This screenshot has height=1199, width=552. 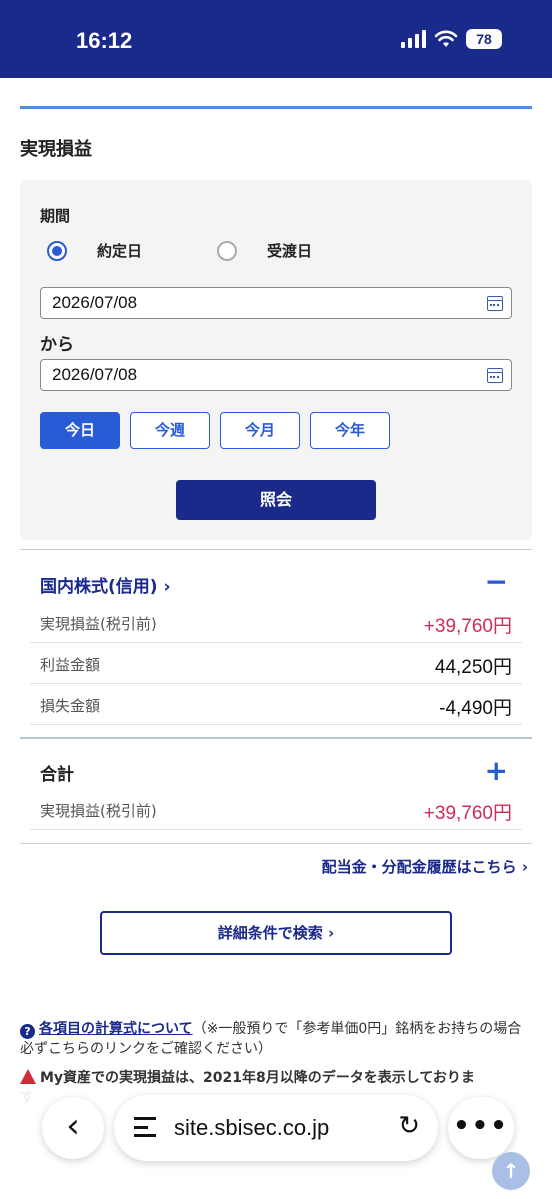 I want to click on row-value: -4,490円, so click(x=475, y=708).